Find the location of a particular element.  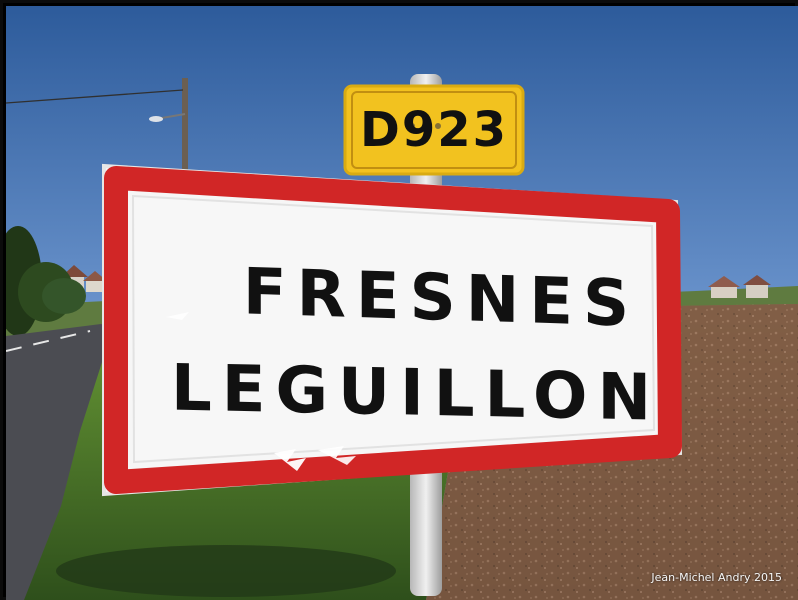

town-name-line-2: LEGUILLON is located at coordinates (416, 393).